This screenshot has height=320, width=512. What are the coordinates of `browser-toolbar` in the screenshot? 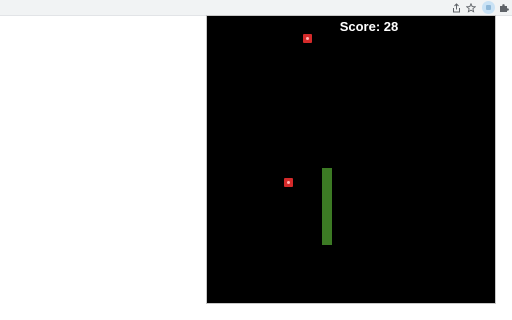 It's located at (256, 8).